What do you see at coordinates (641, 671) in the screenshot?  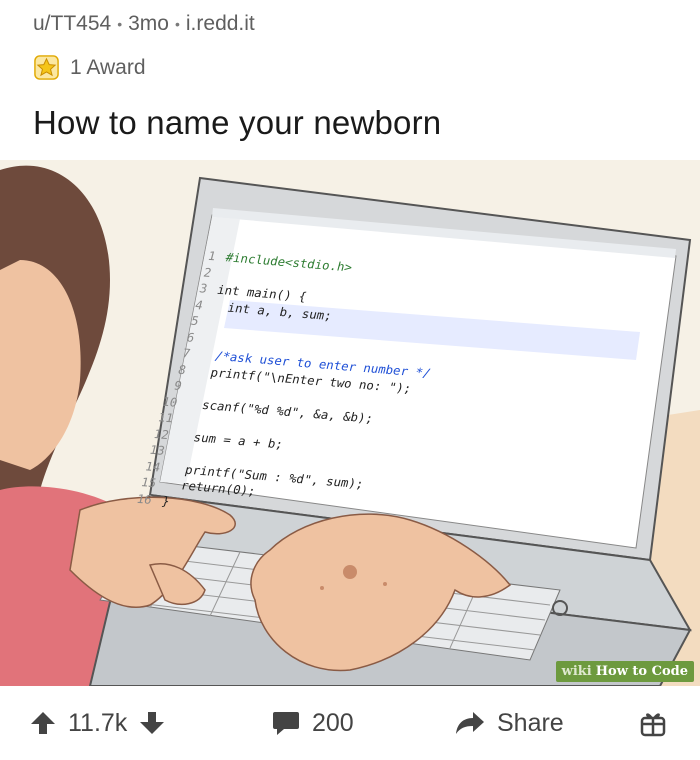 I see `watermark-text: How to Code` at bounding box center [641, 671].